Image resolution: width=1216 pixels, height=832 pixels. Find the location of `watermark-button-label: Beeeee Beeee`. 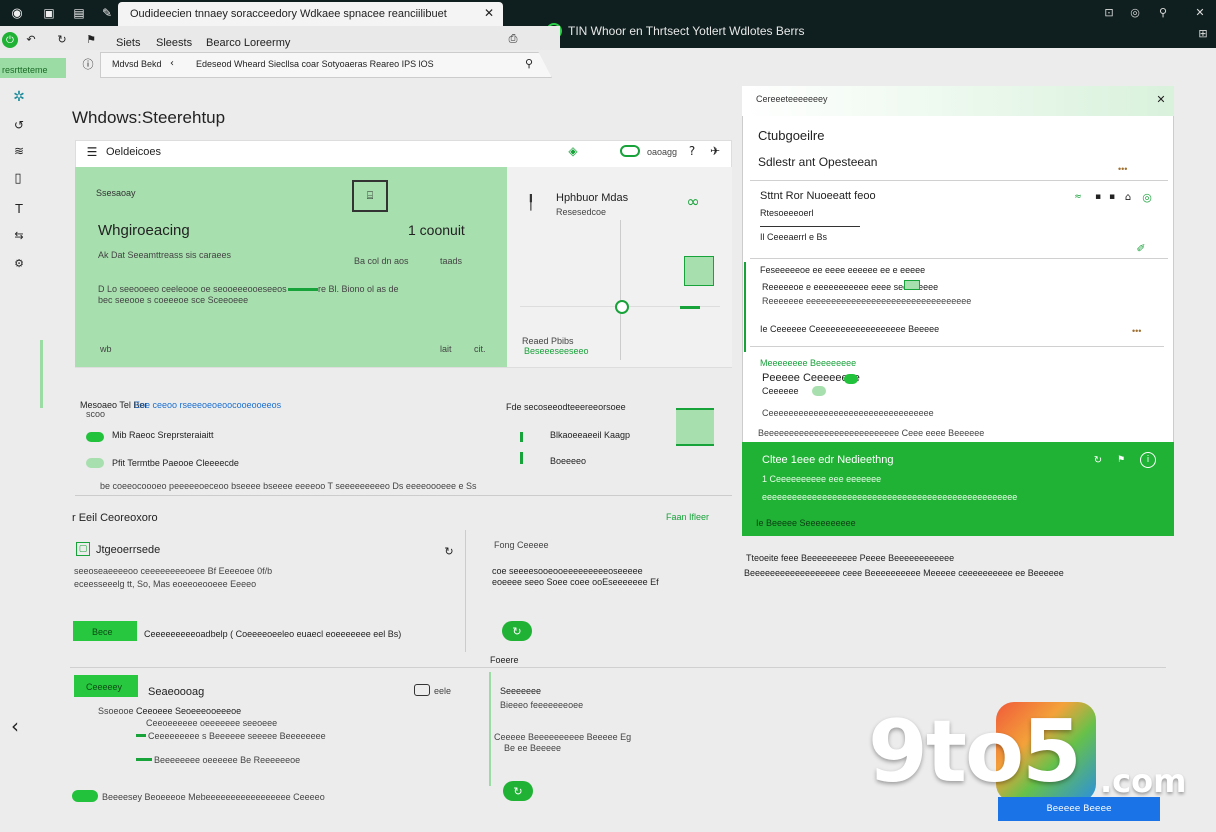

watermark-button-label: Beeeee Beeee is located at coordinates (1079, 809).